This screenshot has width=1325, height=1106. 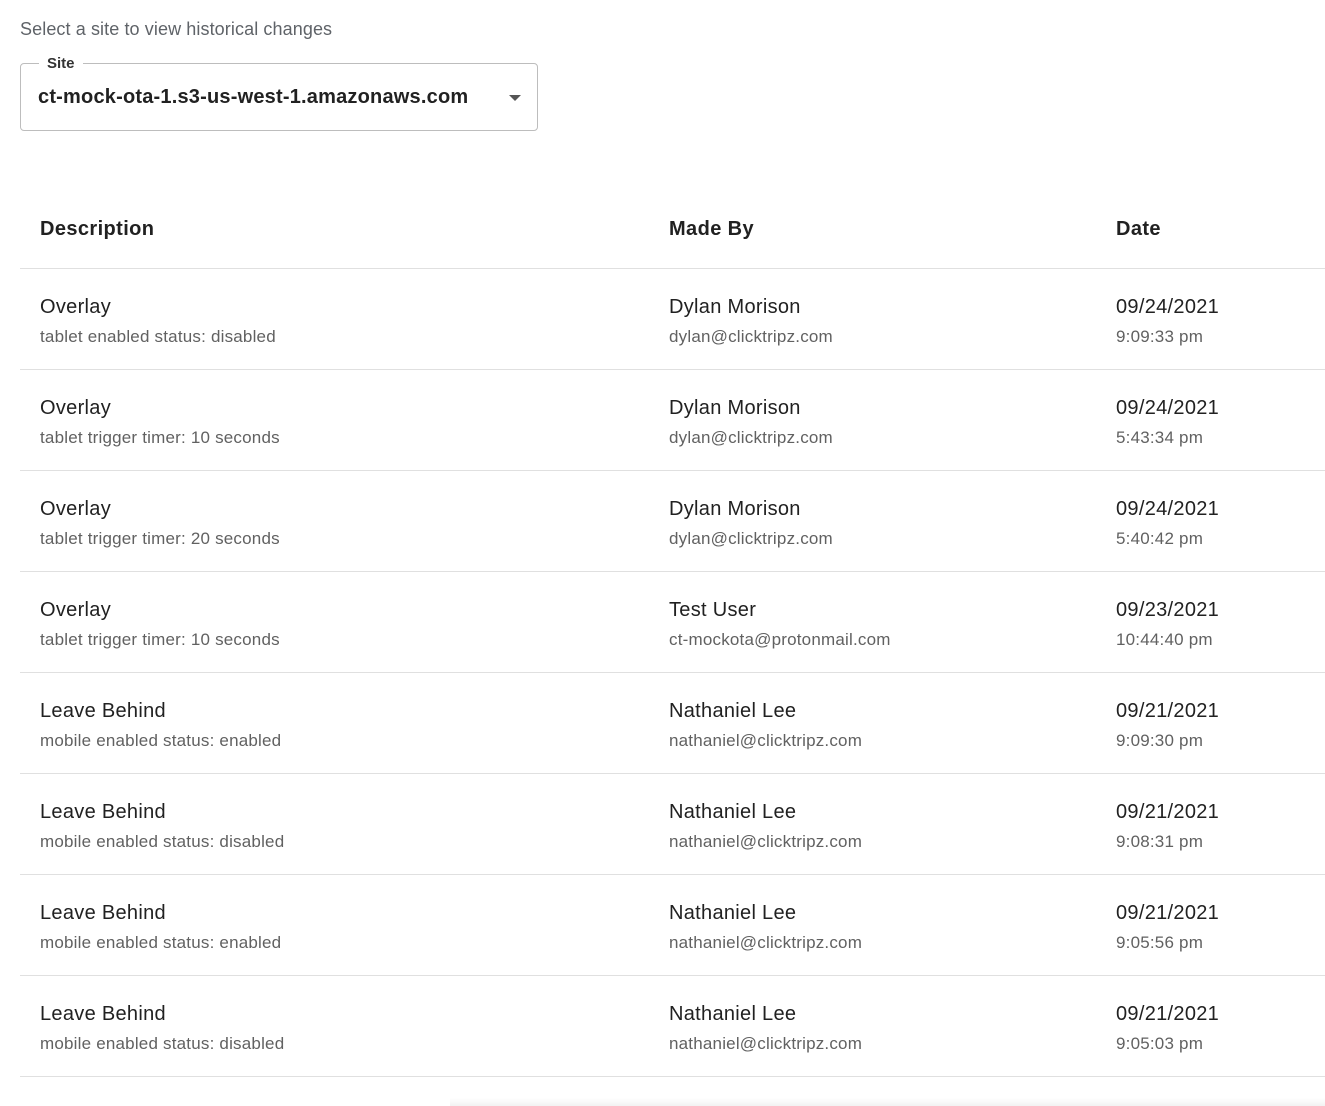 I want to click on user-email: ct-mockota@protonmail.com, so click(x=780, y=639).